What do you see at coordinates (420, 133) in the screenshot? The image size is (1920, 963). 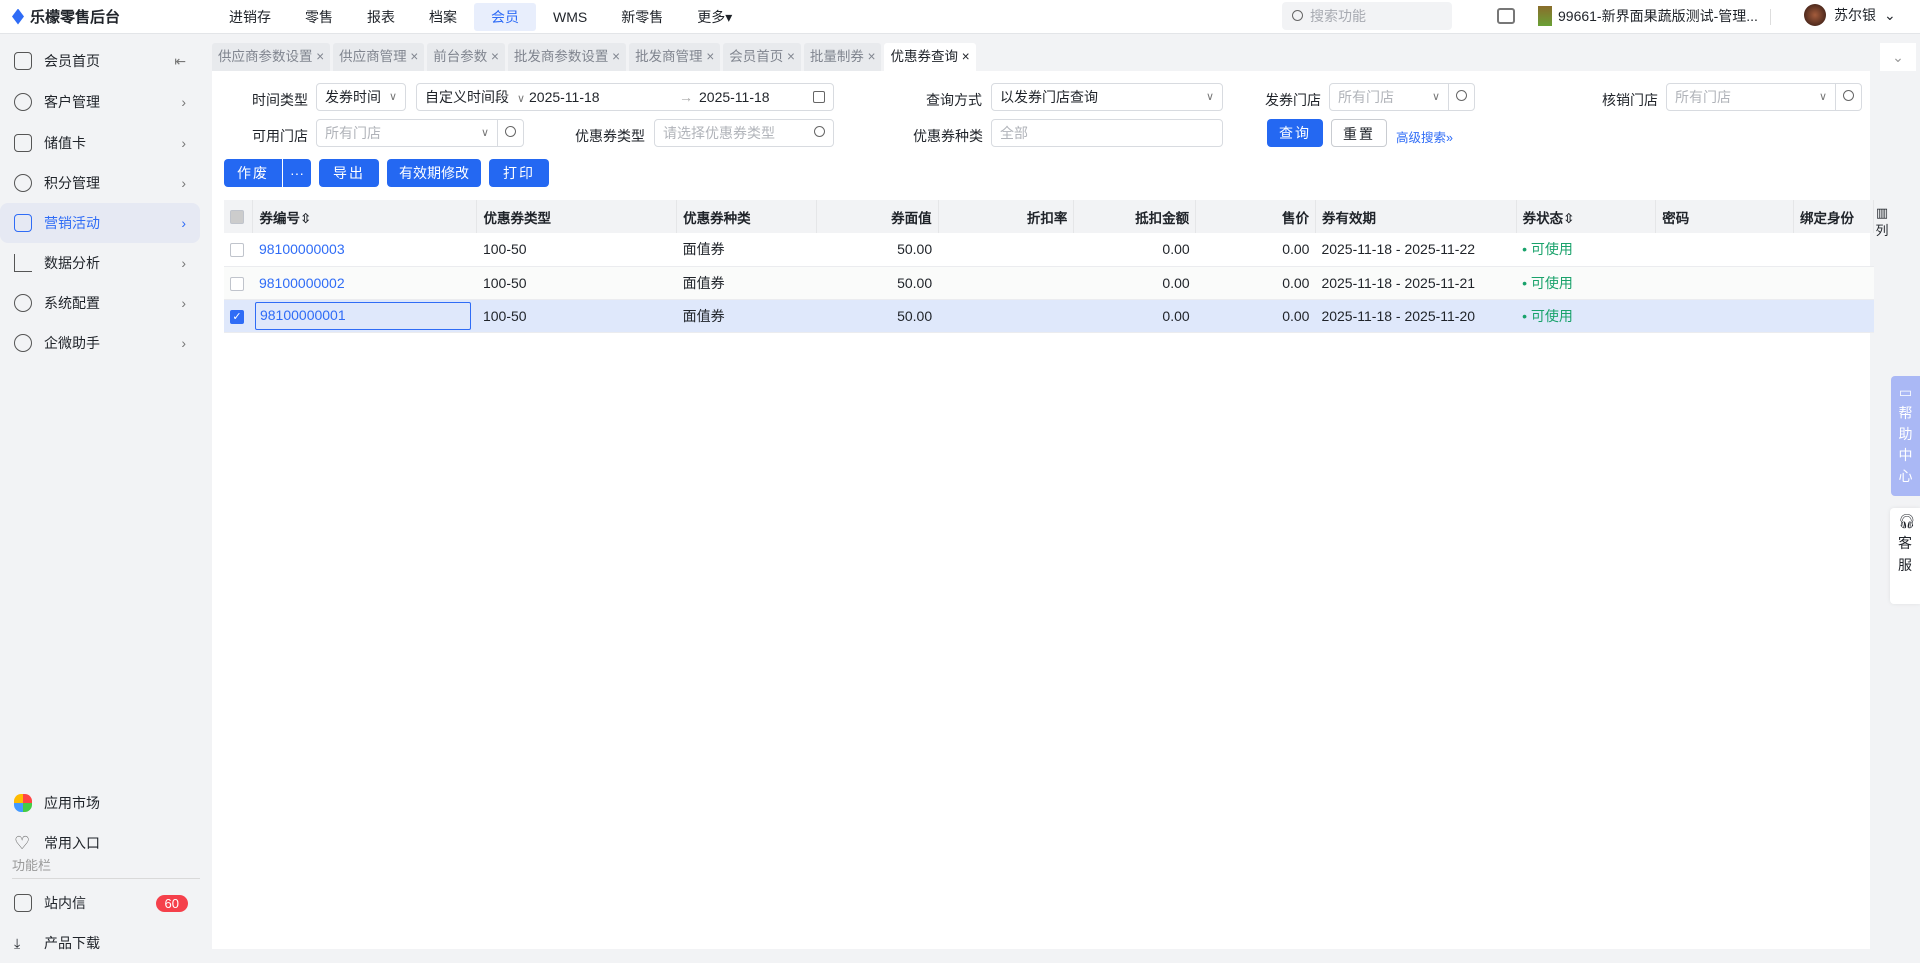 I see `avail-store-select: 所有门店 ∨` at bounding box center [420, 133].